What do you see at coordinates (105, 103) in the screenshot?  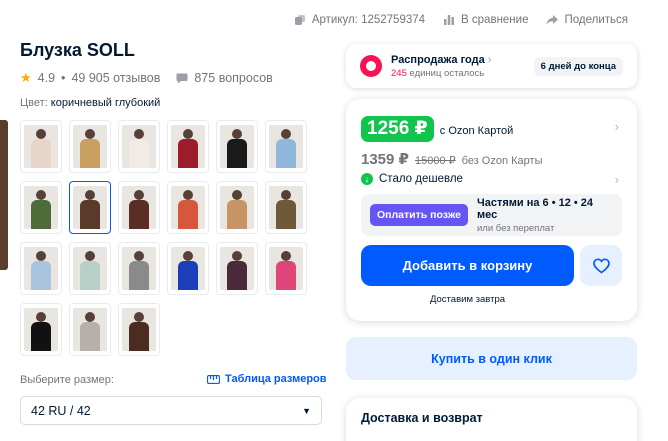 I see `color-value: коричневый глубокий` at bounding box center [105, 103].